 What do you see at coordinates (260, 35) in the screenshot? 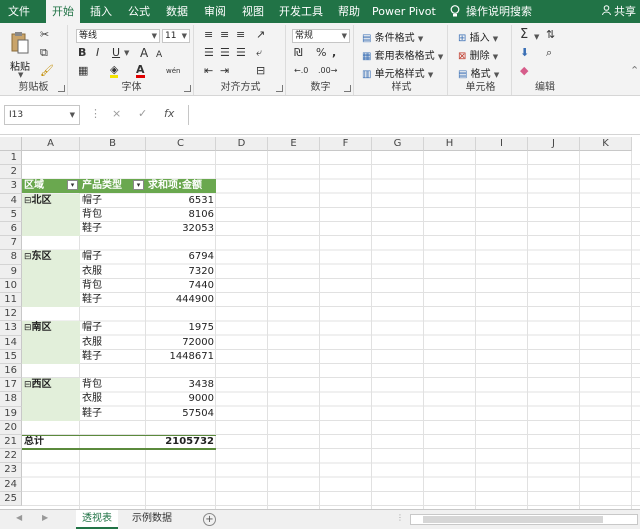
I see `orientation-icon: ↗` at bounding box center [260, 35].